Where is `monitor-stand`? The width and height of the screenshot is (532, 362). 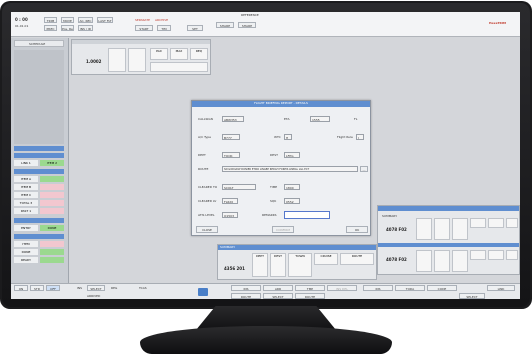
monitor-stand is located at coordinates (266, 340).